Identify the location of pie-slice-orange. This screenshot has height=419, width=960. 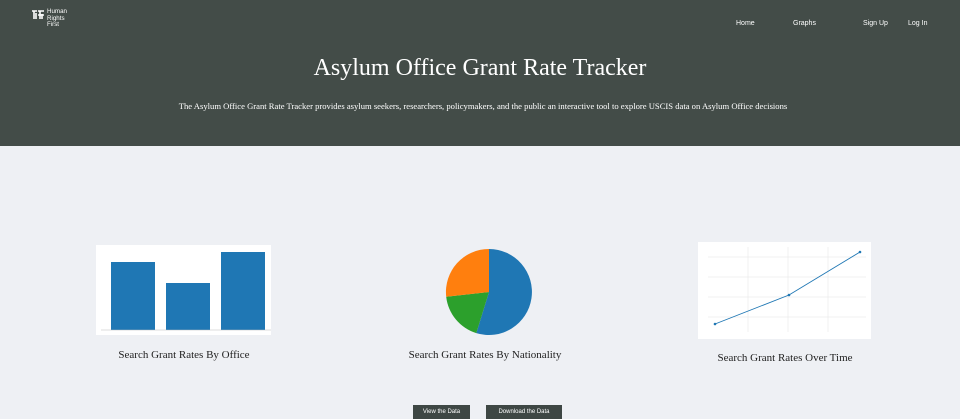
(467, 272).